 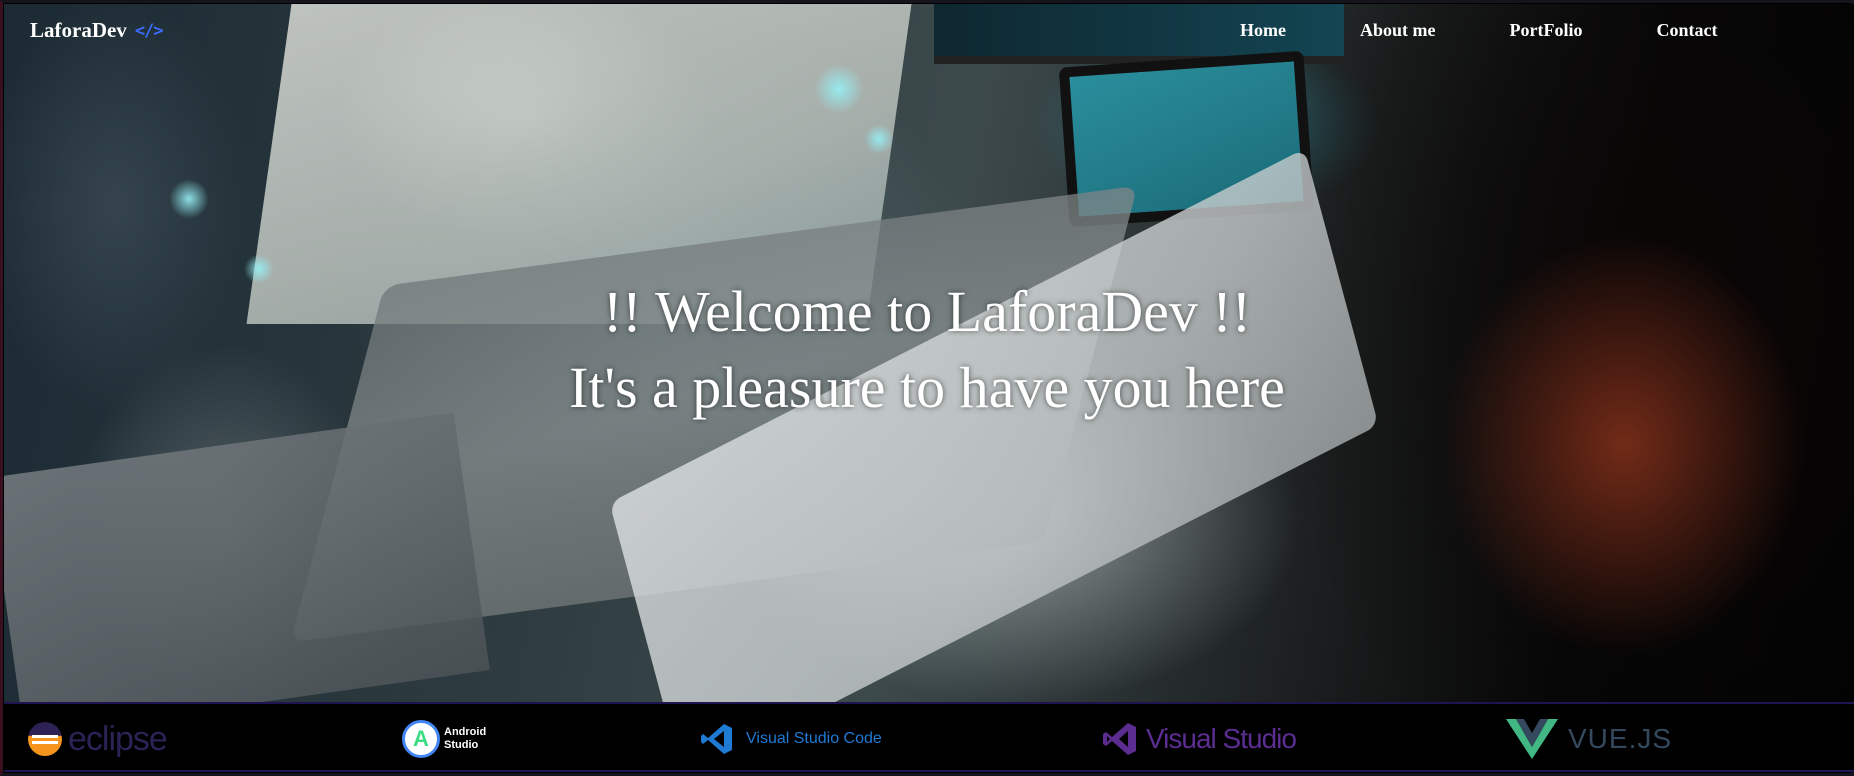 I want to click on hero-title: !! Welcome to LaforaDev !!, so click(x=927, y=311).